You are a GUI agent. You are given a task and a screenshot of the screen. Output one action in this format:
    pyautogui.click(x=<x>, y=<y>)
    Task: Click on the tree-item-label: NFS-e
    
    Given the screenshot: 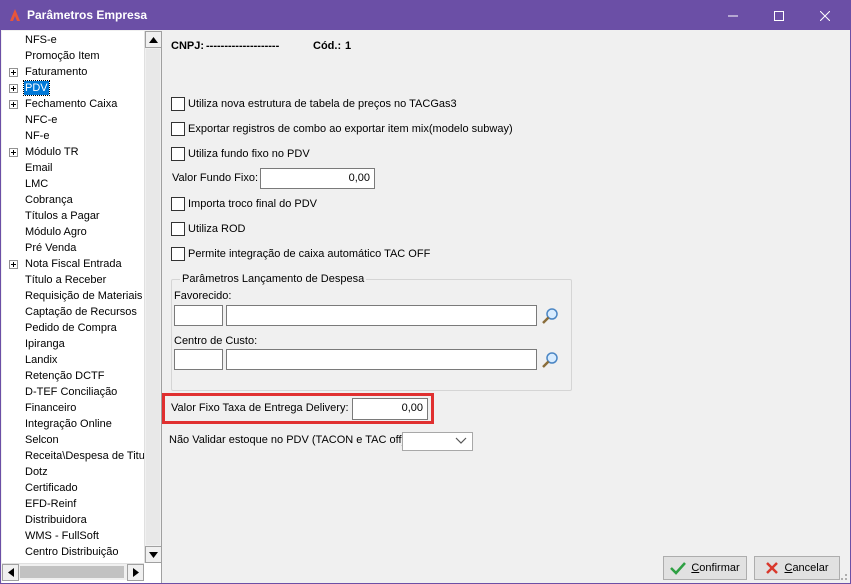 What is the action you would take?
    pyautogui.click(x=41, y=40)
    